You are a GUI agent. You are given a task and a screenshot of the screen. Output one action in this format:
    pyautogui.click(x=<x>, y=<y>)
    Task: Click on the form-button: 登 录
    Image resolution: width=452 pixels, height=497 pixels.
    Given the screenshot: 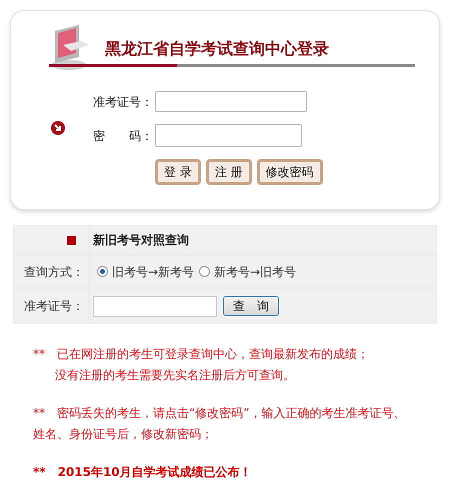 What is the action you would take?
    pyautogui.click(x=178, y=172)
    